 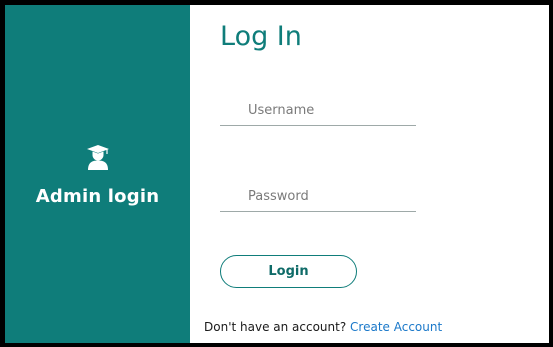 I want to click on signup-row: Don't have an account? Create Account, so click(x=323, y=327).